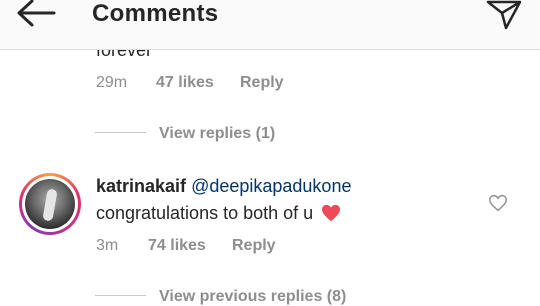 Image resolution: width=540 pixels, height=306 pixels. Describe the element at coordinates (252, 297) in the screenshot. I see `view-previous-replies-link: View previous replies (8)` at that location.